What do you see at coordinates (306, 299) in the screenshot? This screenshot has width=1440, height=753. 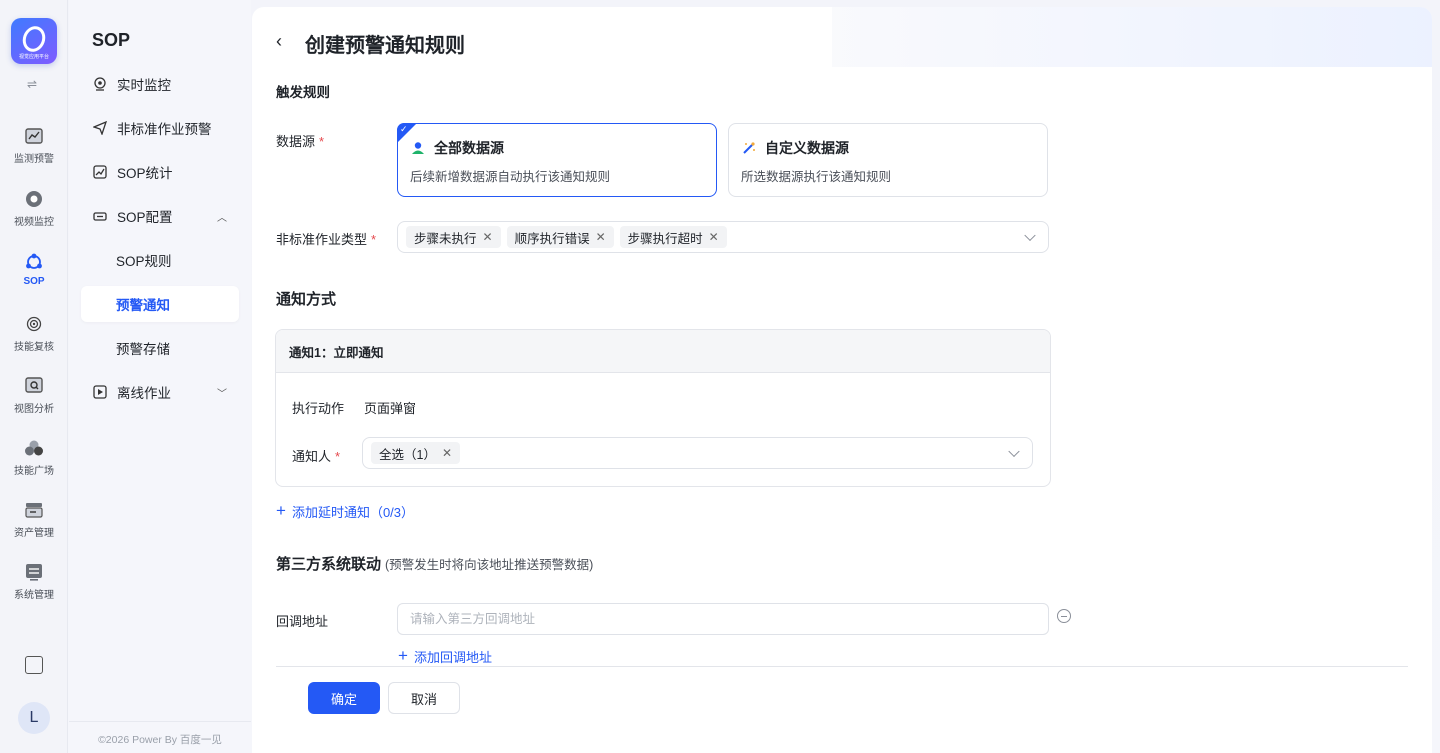 I see `notify-section-title: 通知方式` at bounding box center [306, 299].